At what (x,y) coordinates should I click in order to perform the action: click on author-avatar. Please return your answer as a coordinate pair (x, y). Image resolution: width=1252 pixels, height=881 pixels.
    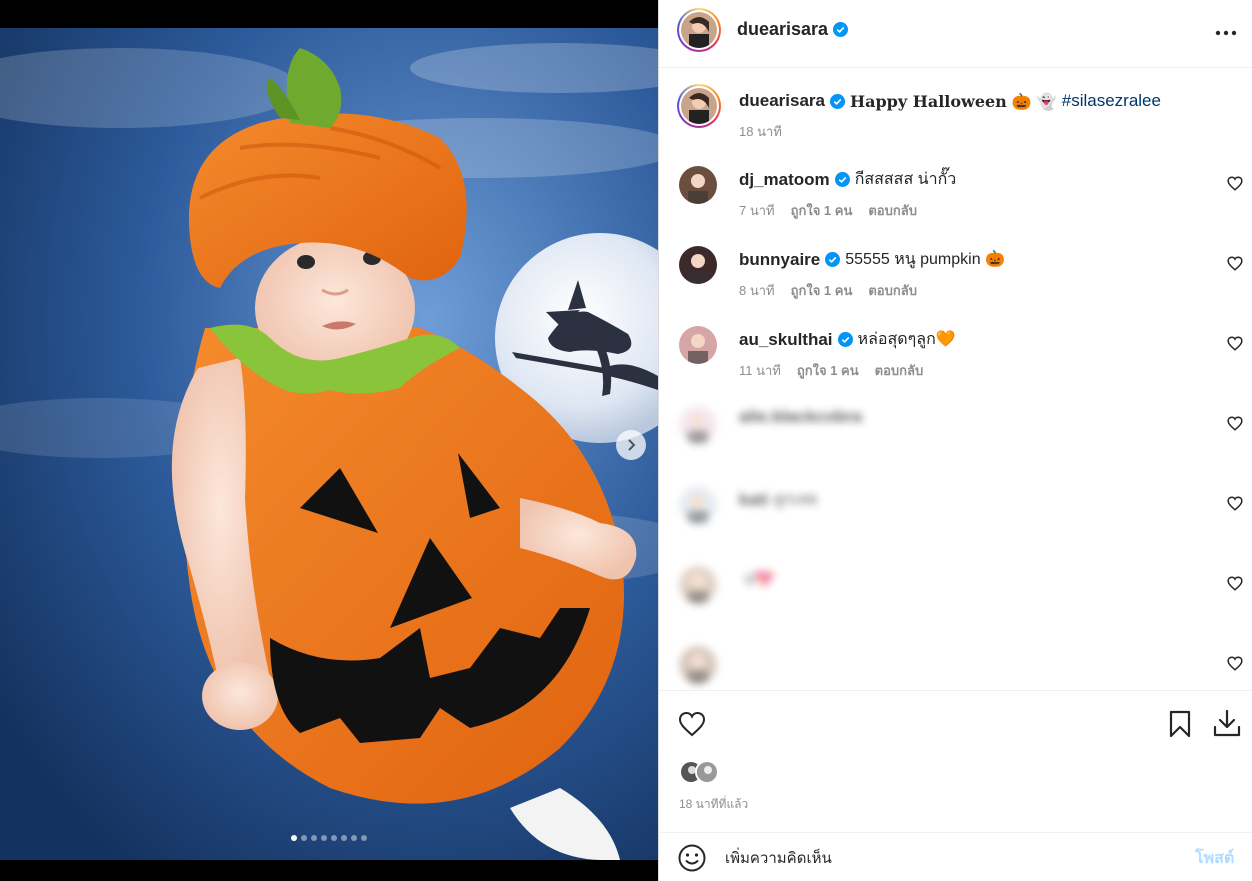
    Looking at the image, I should click on (699, 30).